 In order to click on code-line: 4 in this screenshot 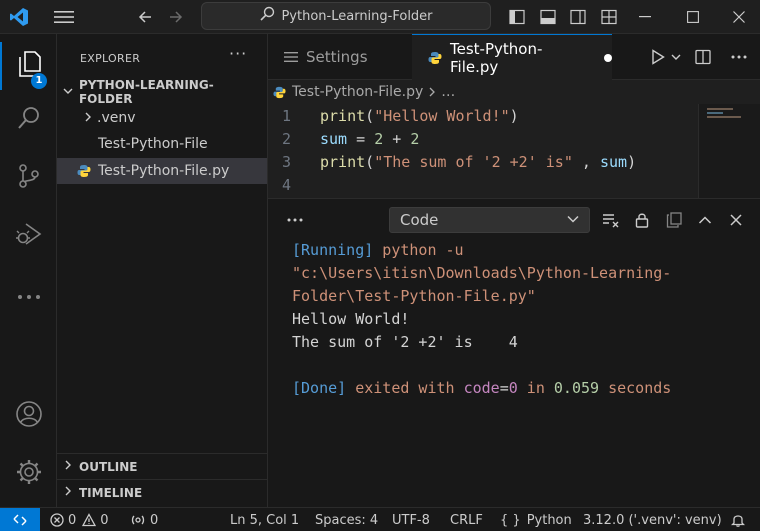, I will do `click(483, 184)`.